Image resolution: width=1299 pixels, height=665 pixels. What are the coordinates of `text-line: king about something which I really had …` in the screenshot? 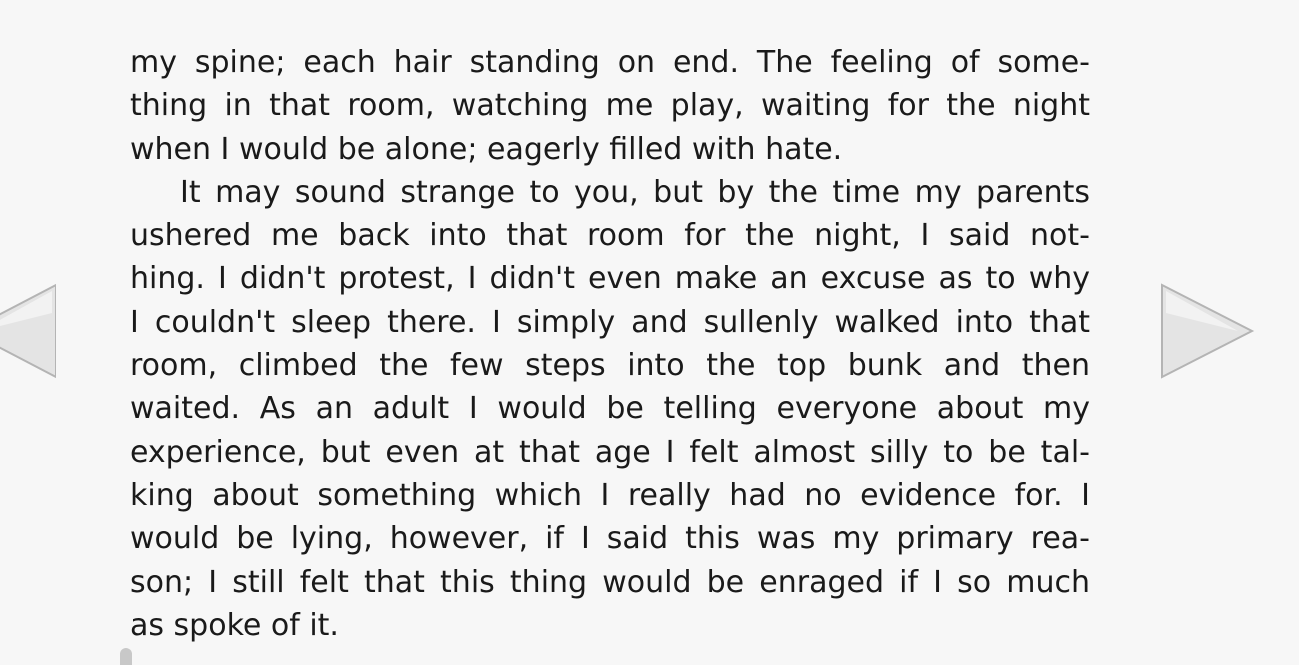 It's located at (610, 495).